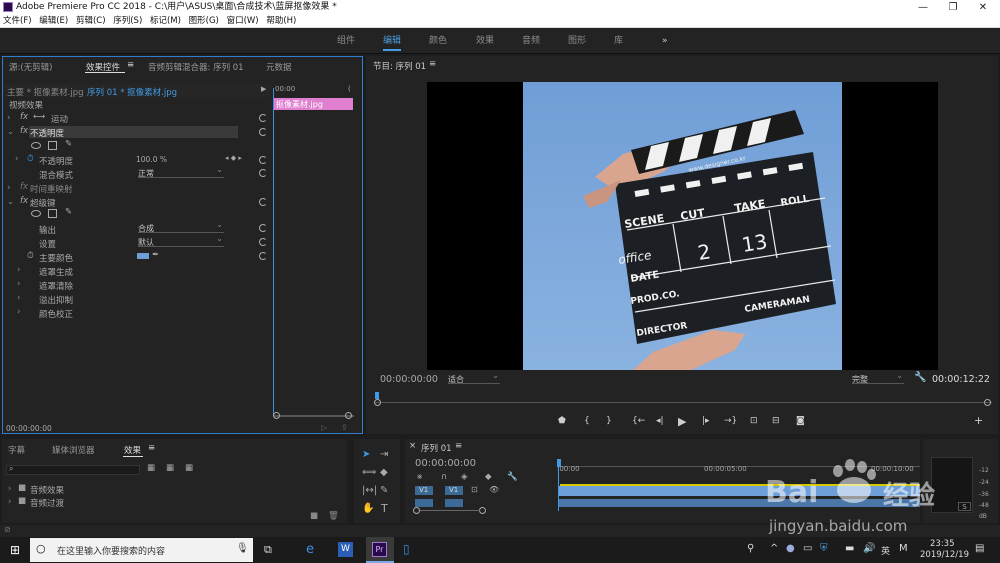 The height and width of the screenshot is (563, 1000). I want to click on fit-select: 适合, so click(474, 377).